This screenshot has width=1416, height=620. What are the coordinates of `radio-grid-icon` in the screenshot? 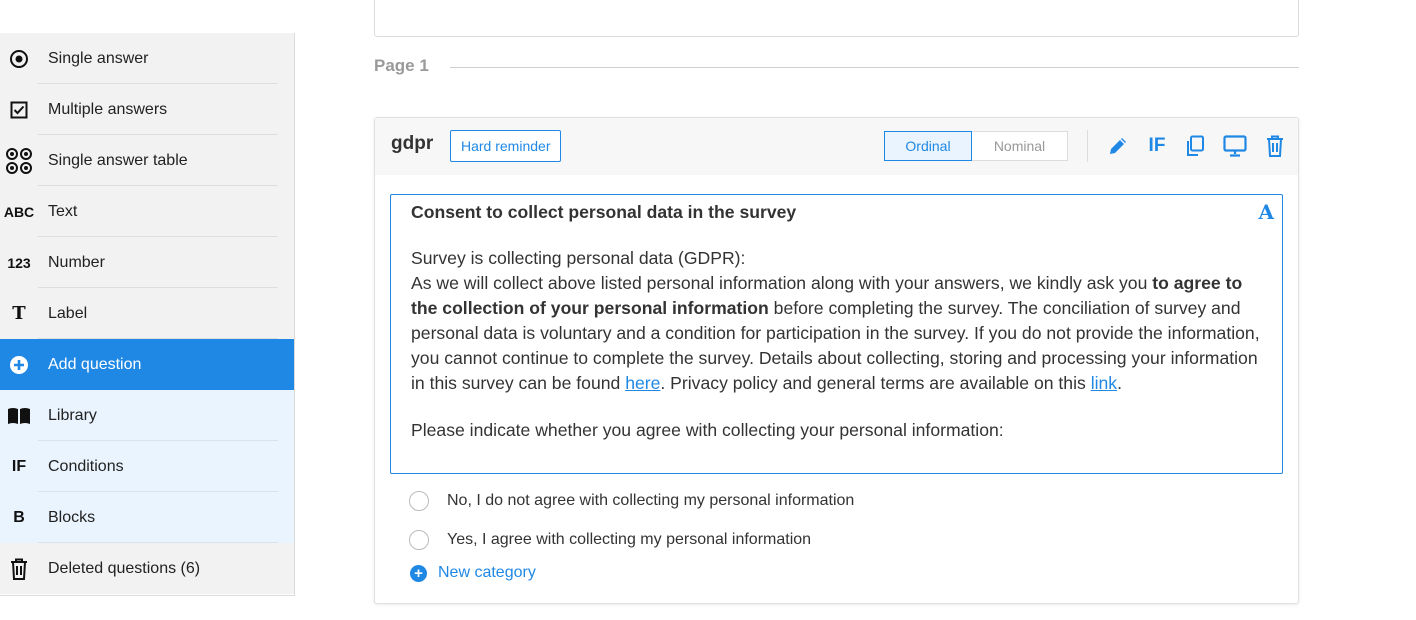 It's located at (19, 161).